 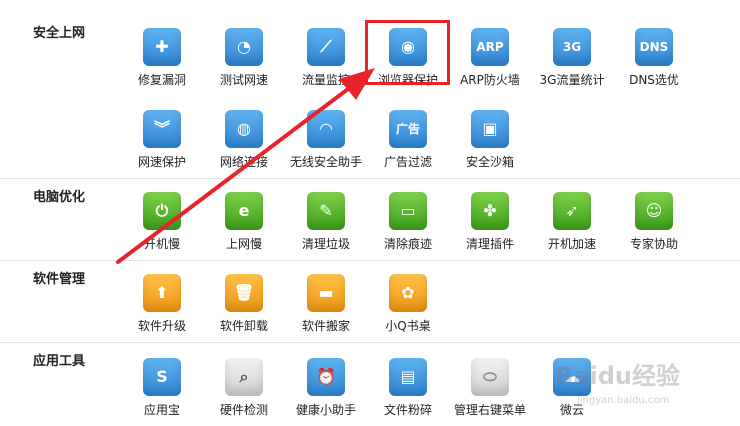 I want to click on tool-software-move: ▬ 软件搬家, so click(x=326, y=305).